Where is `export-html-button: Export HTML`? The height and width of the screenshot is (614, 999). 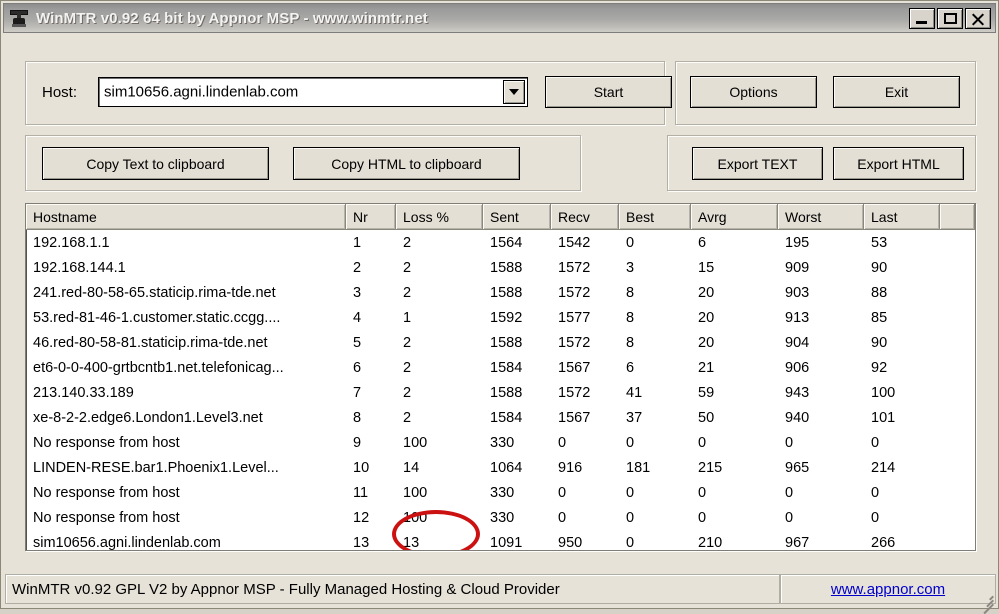
export-html-button: Export HTML is located at coordinates (898, 163).